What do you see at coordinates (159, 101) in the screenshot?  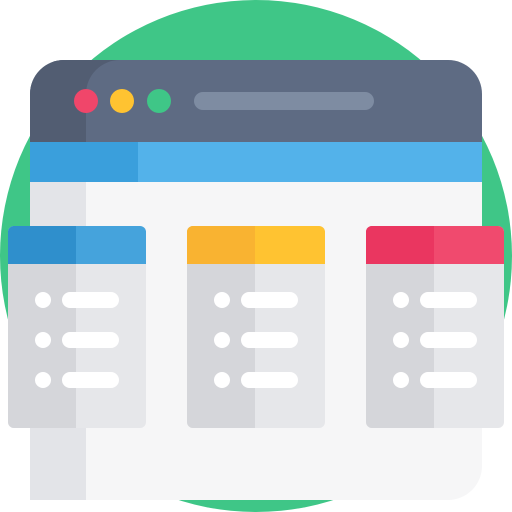 I see `maximize-dot-icon` at bounding box center [159, 101].